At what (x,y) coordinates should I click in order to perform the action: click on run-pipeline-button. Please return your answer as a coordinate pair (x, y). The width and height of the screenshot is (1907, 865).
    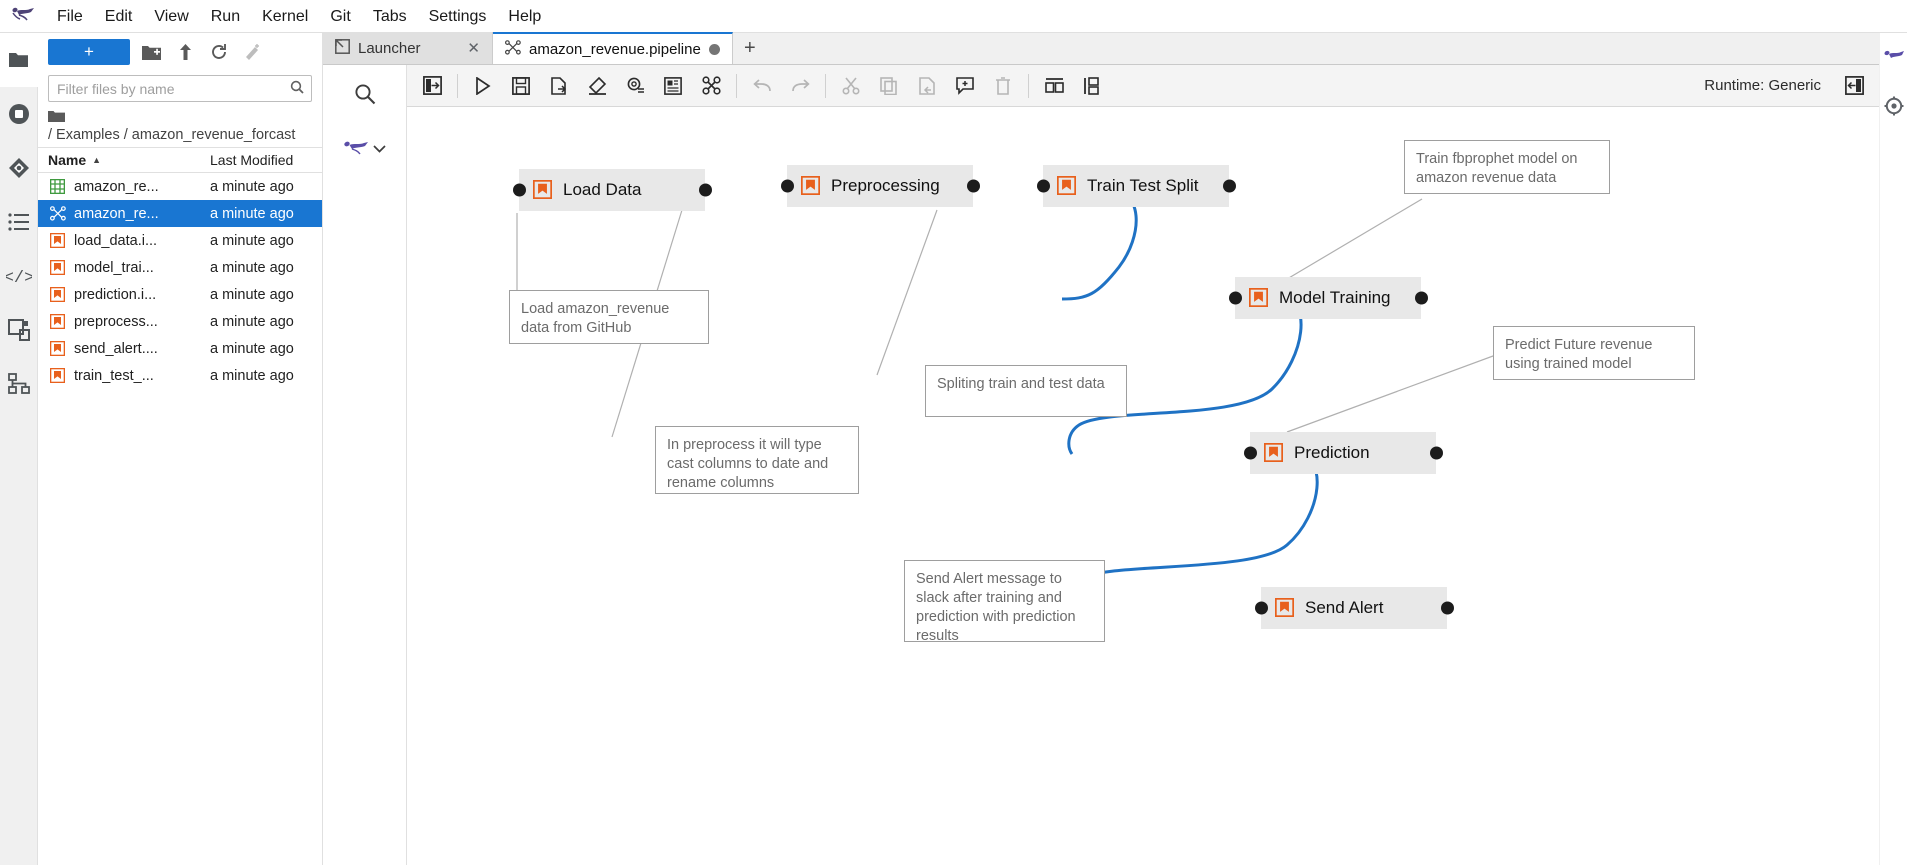
    Looking at the image, I should click on (483, 86).